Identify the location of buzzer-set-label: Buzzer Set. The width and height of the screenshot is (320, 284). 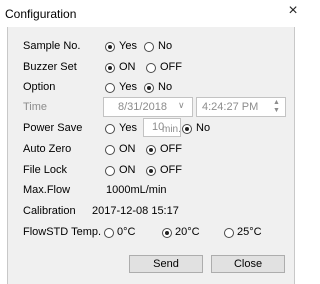
(50, 67).